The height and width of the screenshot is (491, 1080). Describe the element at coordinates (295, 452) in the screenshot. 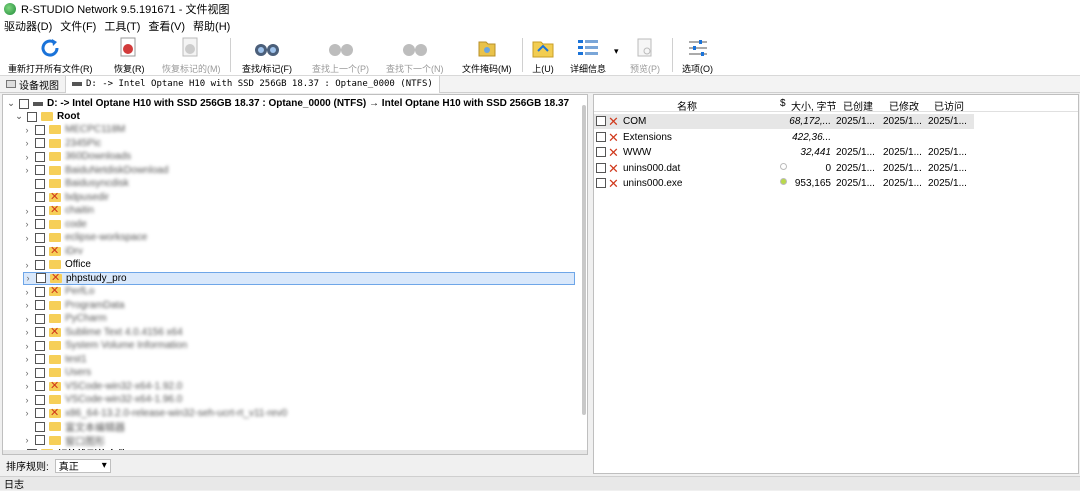

I see `tree-horizontal-scrollbar` at that location.